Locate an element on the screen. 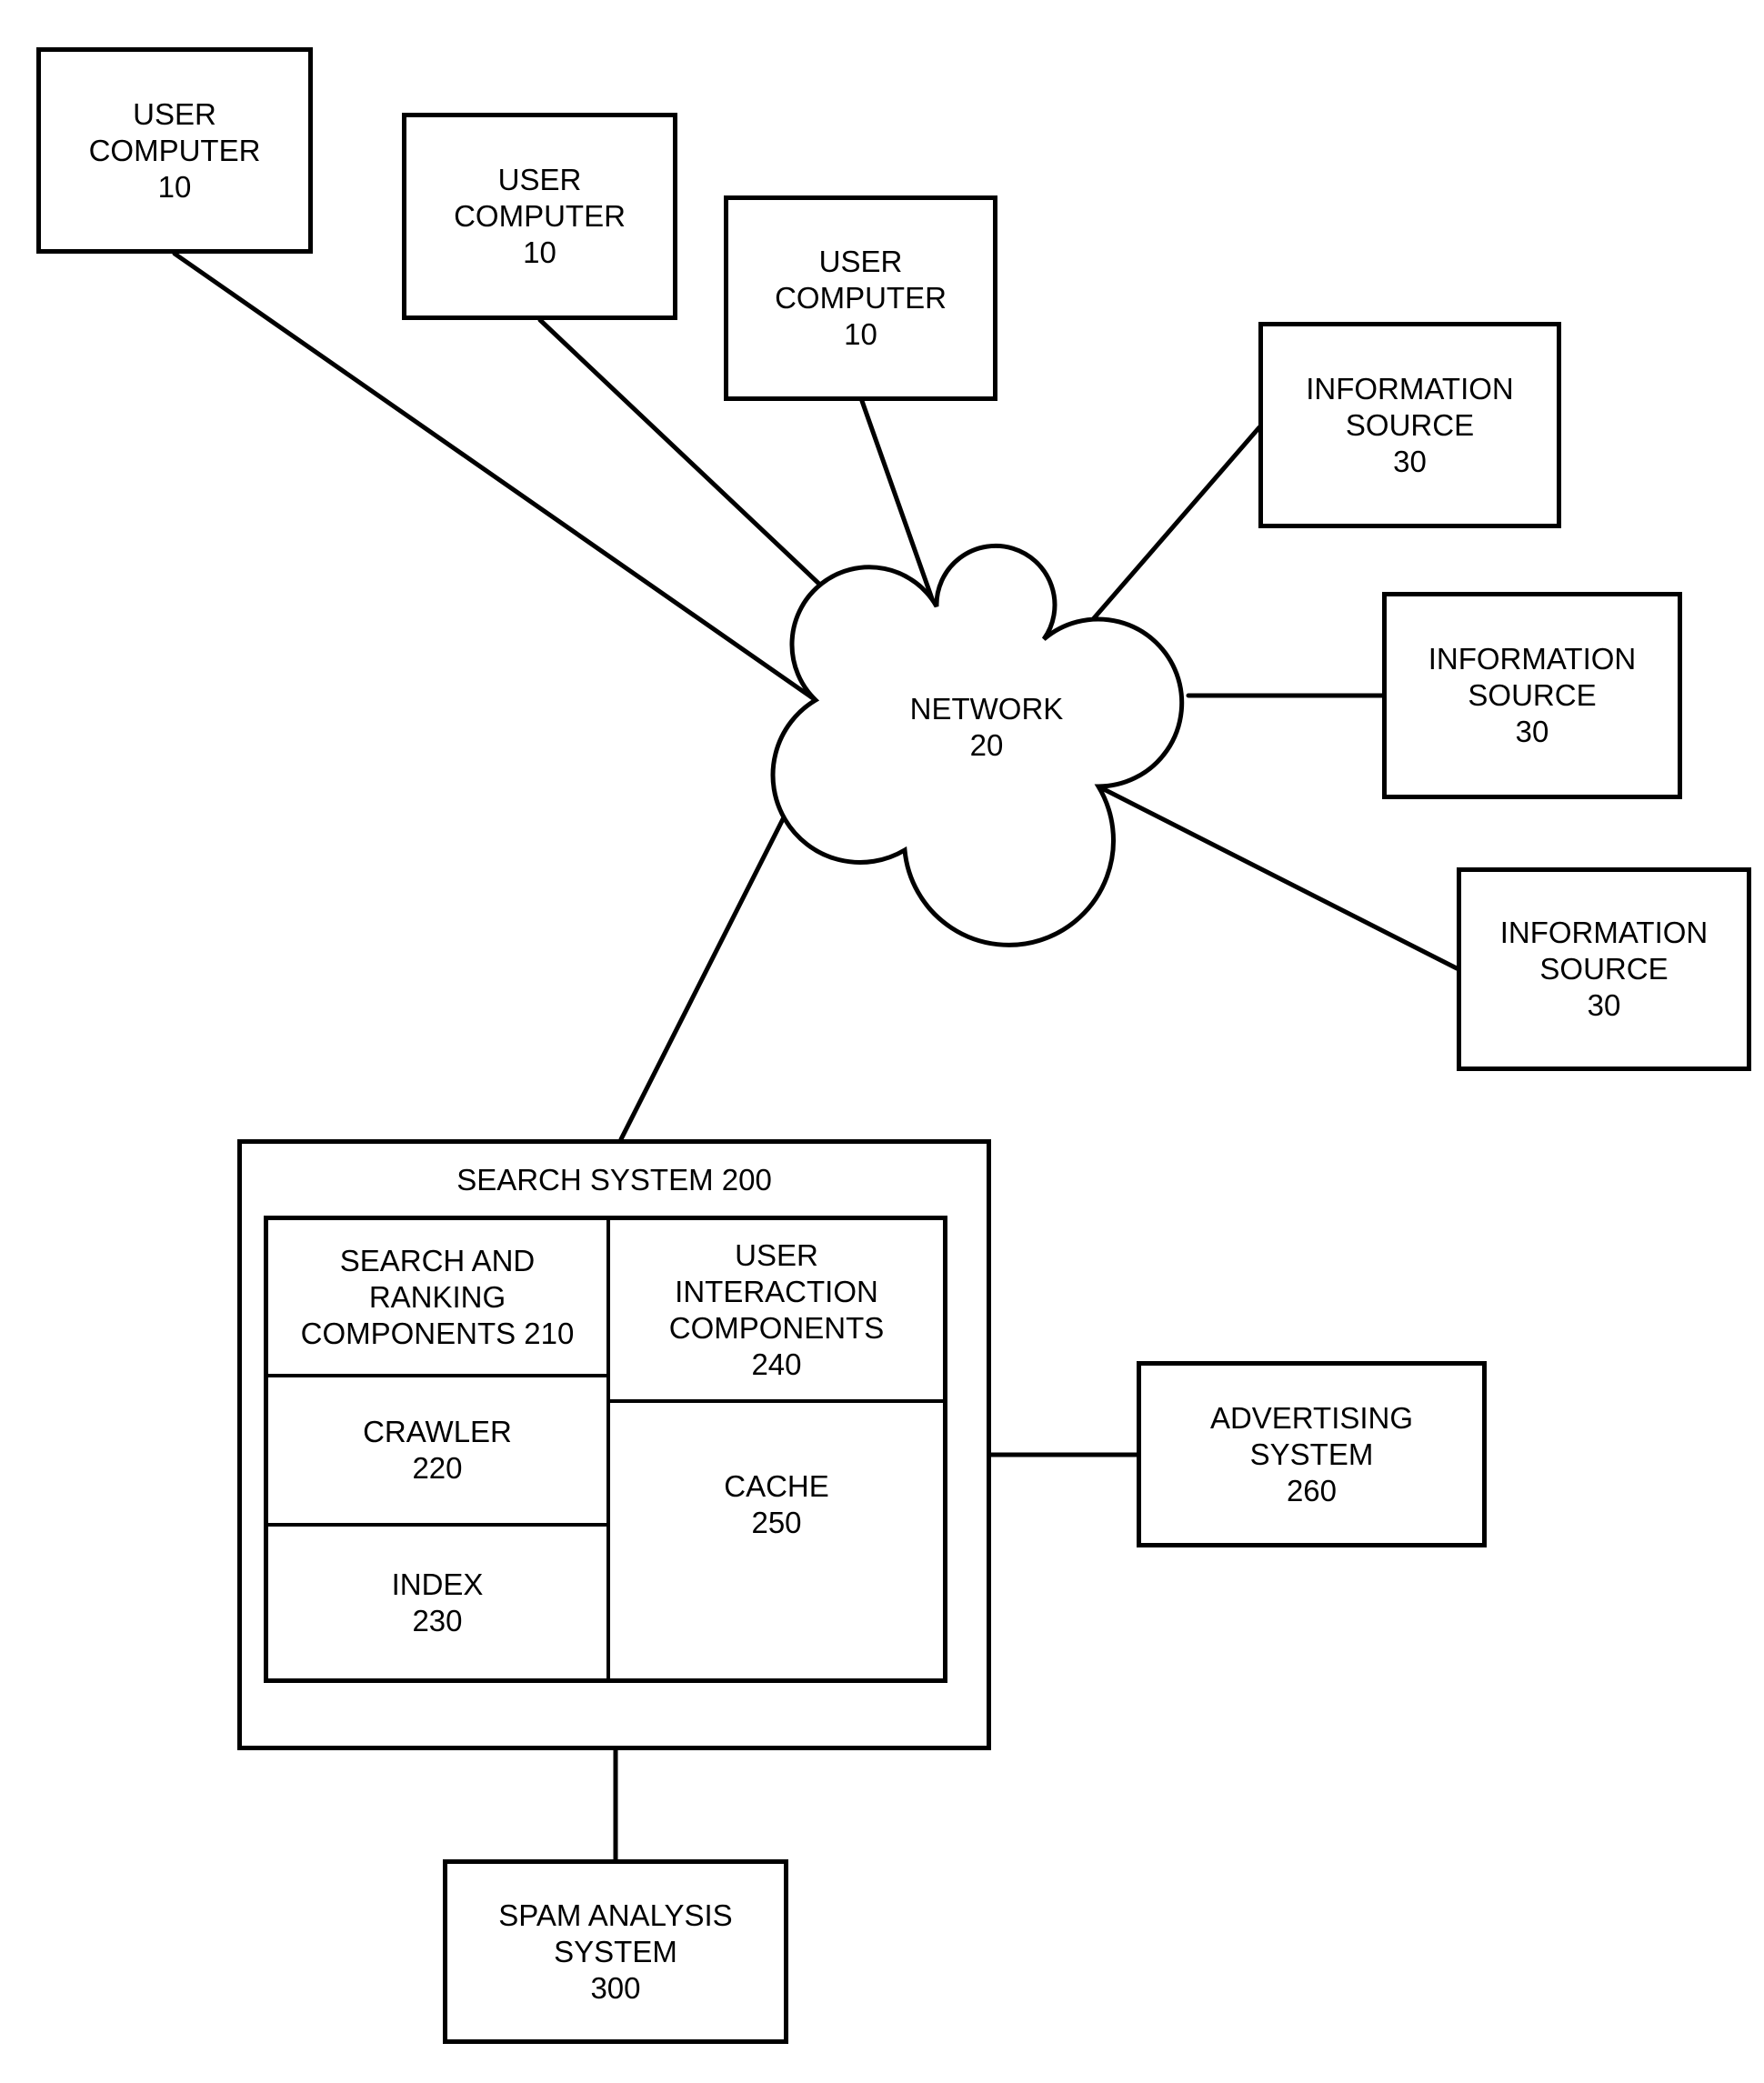  spam-analysis-system-box: SPAM ANALYSIS SYSTEM 300 is located at coordinates (615, 1951).